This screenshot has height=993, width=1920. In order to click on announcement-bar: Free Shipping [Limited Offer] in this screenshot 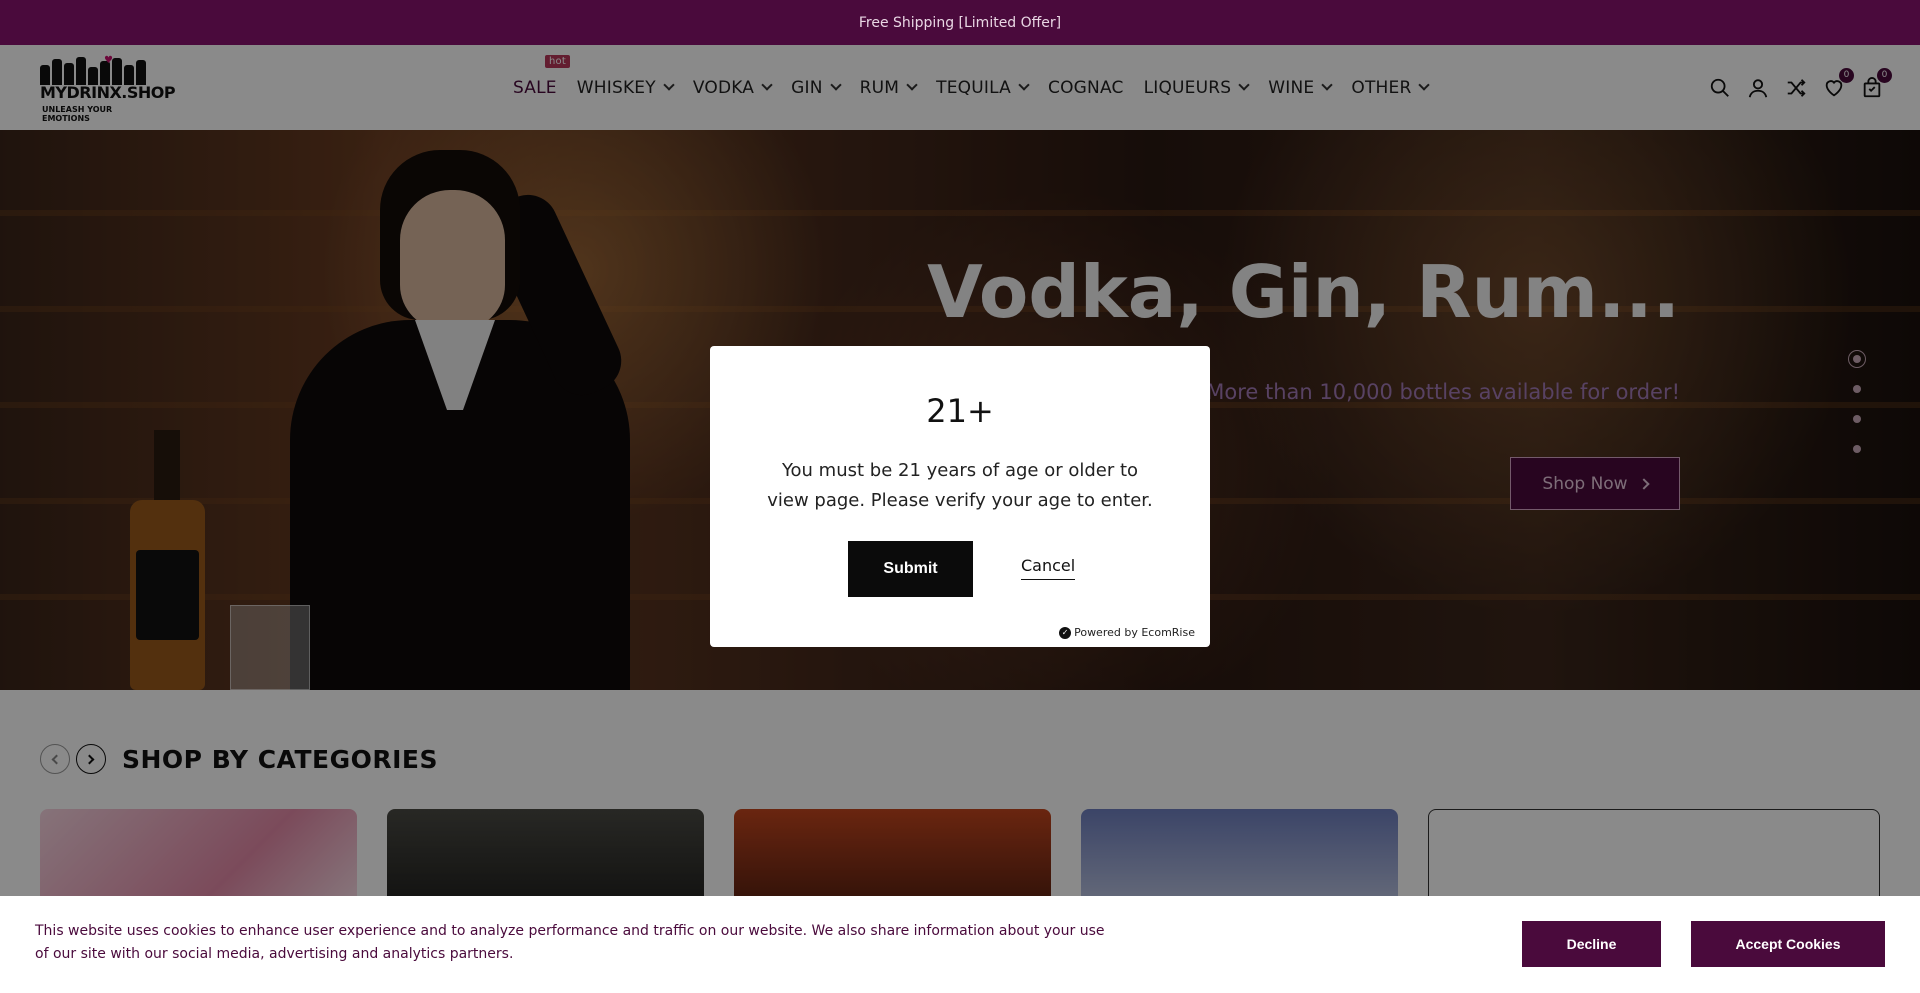, I will do `click(960, 22)`.